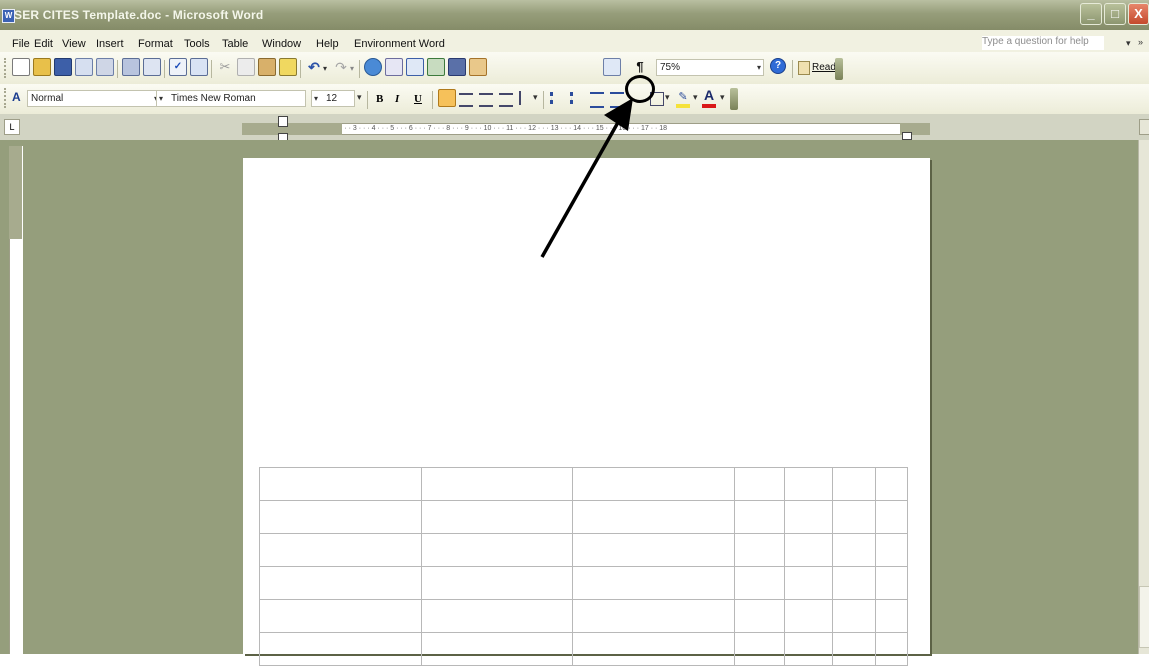 This screenshot has height=666, width=1149. Describe the element at coordinates (394, 67) in the screenshot. I see `tables-borders-icon` at that location.